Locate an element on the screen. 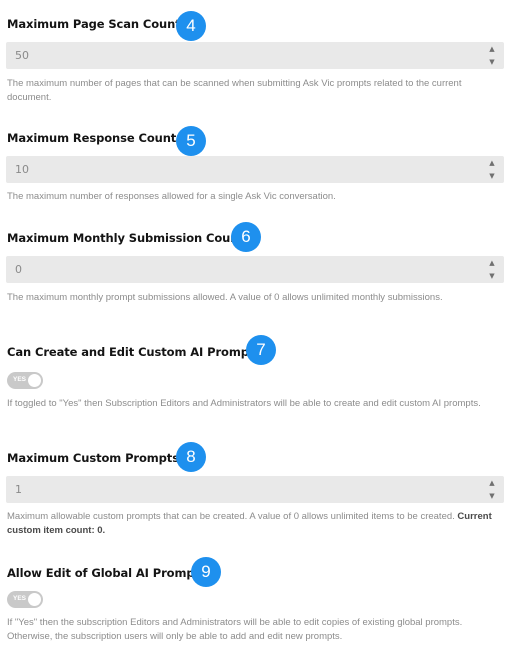 The image size is (510, 658). field-value: 0 is located at coordinates (18, 269).